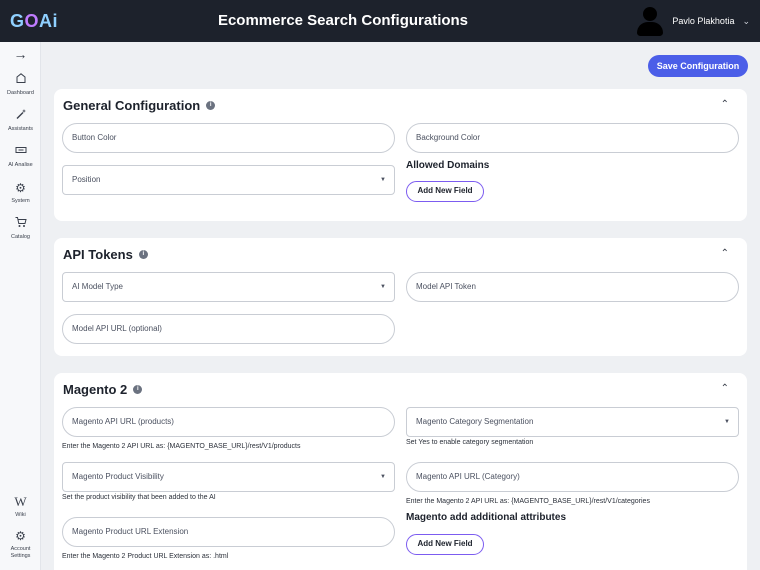 The height and width of the screenshot is (570, 760). I want to click on sidebar-item-label: Catalog, so click(20, 237).